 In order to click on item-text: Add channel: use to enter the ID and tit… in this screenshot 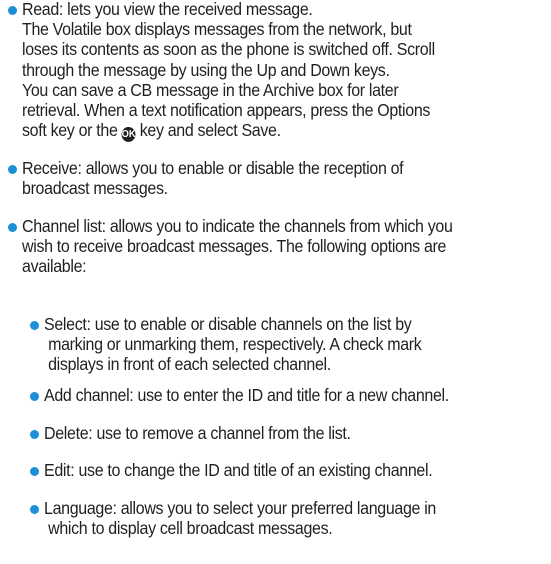, I will do `click(246, 395)`.